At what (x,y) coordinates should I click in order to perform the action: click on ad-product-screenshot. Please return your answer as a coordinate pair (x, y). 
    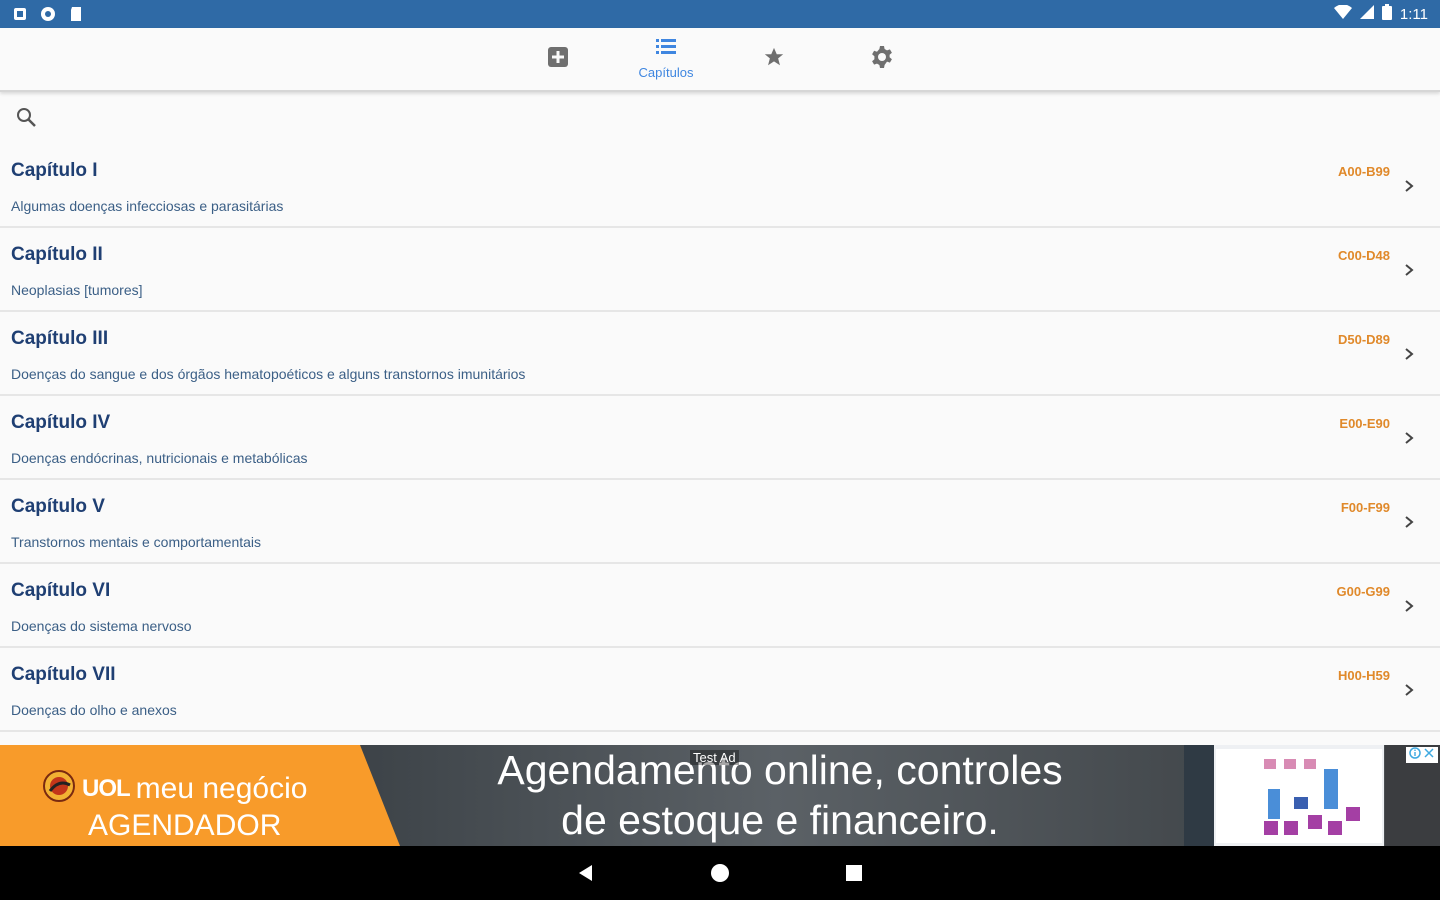
    Looking at the image, I should click on (1284, 795).